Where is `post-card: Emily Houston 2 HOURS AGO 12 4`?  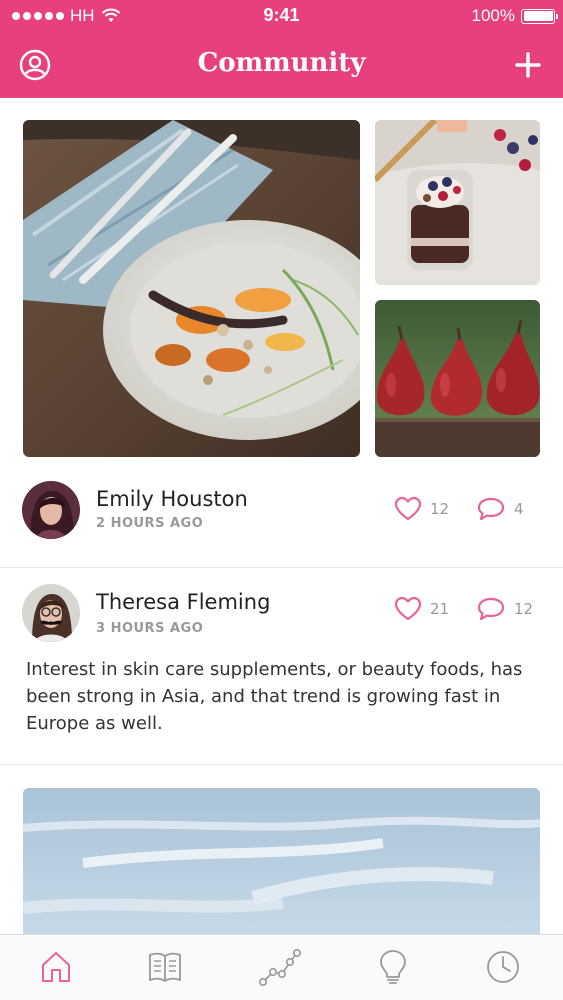 post-card: Emily Houston 2 HOURS AGO 12 4 is located at coordinates (281, 523).